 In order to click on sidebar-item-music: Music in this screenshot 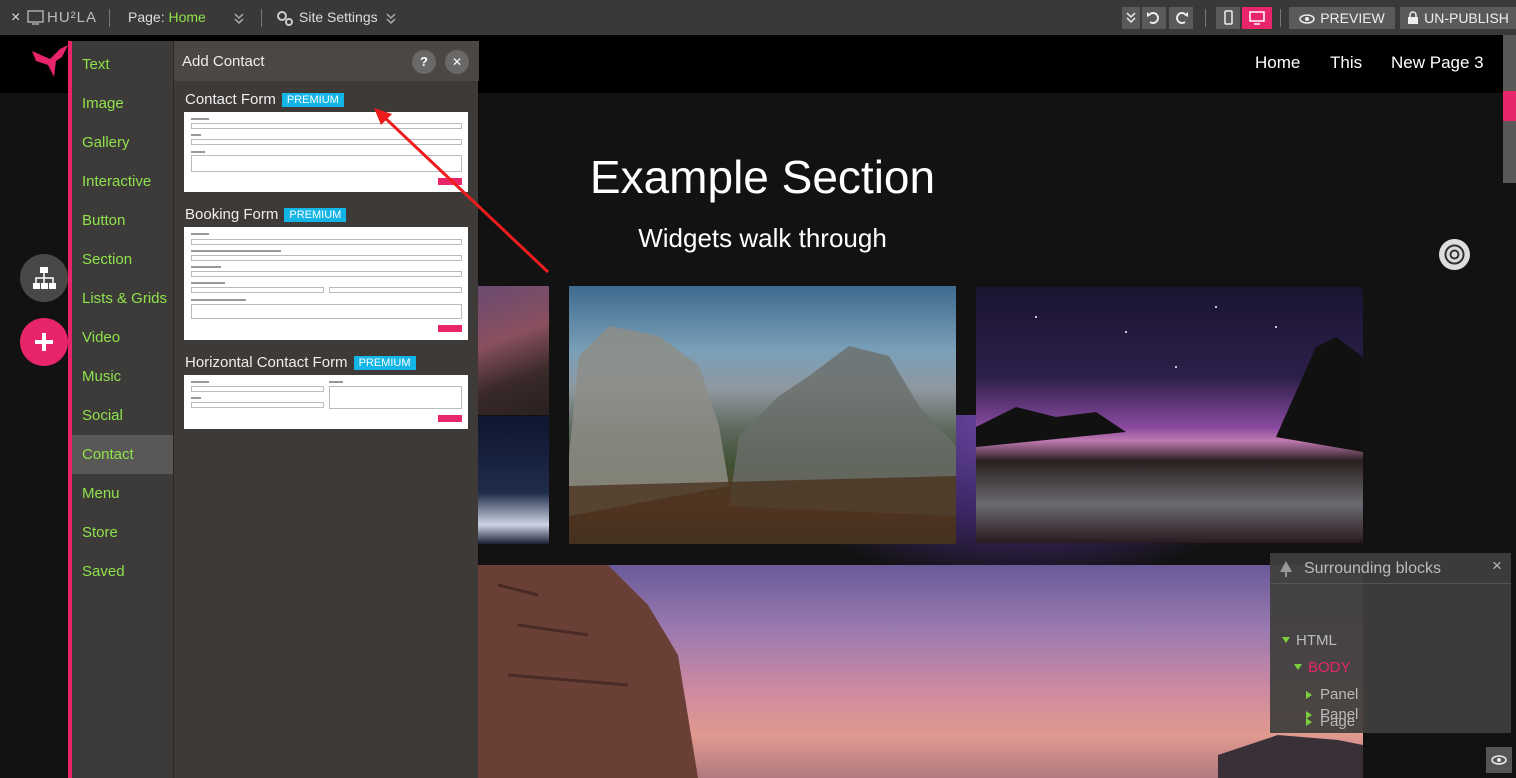, I will do `click(122, 376)`.